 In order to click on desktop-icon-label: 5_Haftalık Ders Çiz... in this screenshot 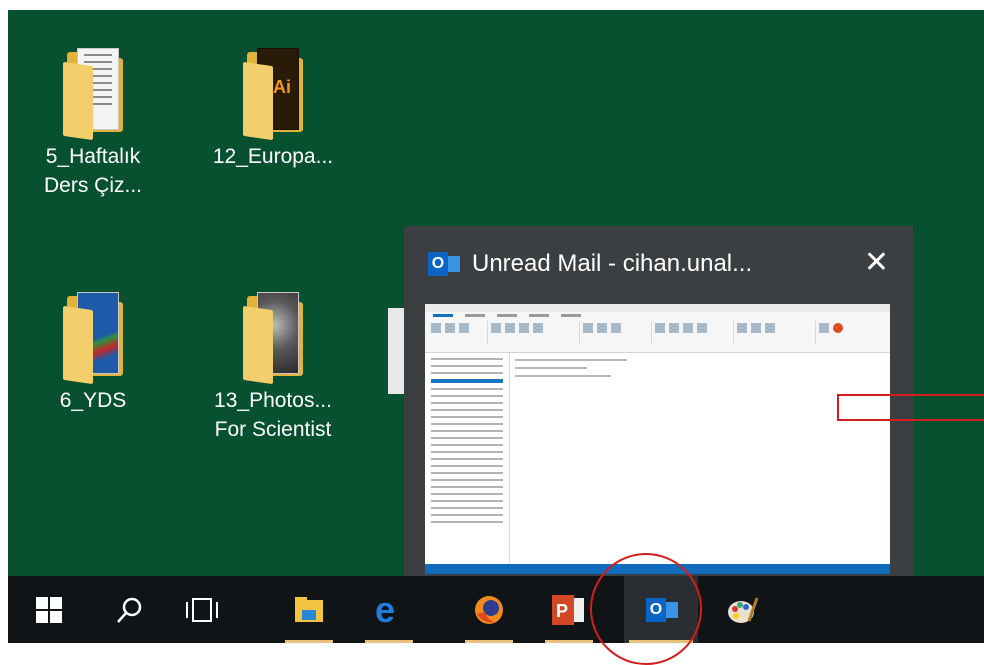, I will do `click(92, 171)`.